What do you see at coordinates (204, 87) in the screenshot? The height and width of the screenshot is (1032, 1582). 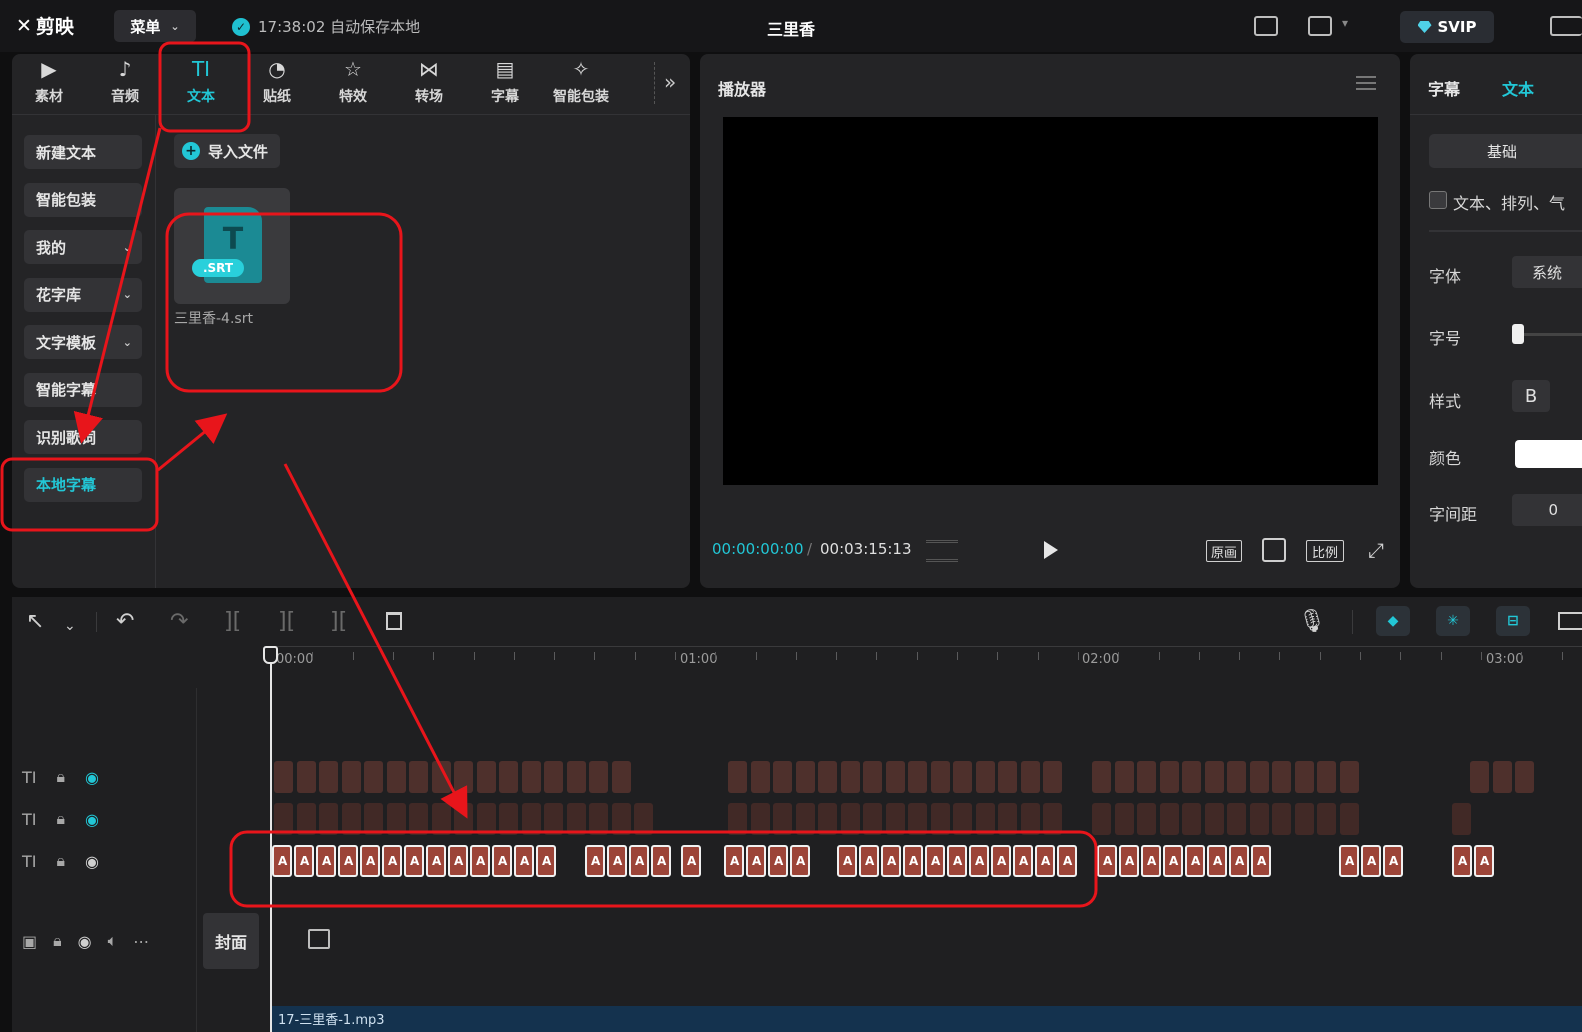 I see `annotation-box-text-tab` at bounding box center [204, 87].